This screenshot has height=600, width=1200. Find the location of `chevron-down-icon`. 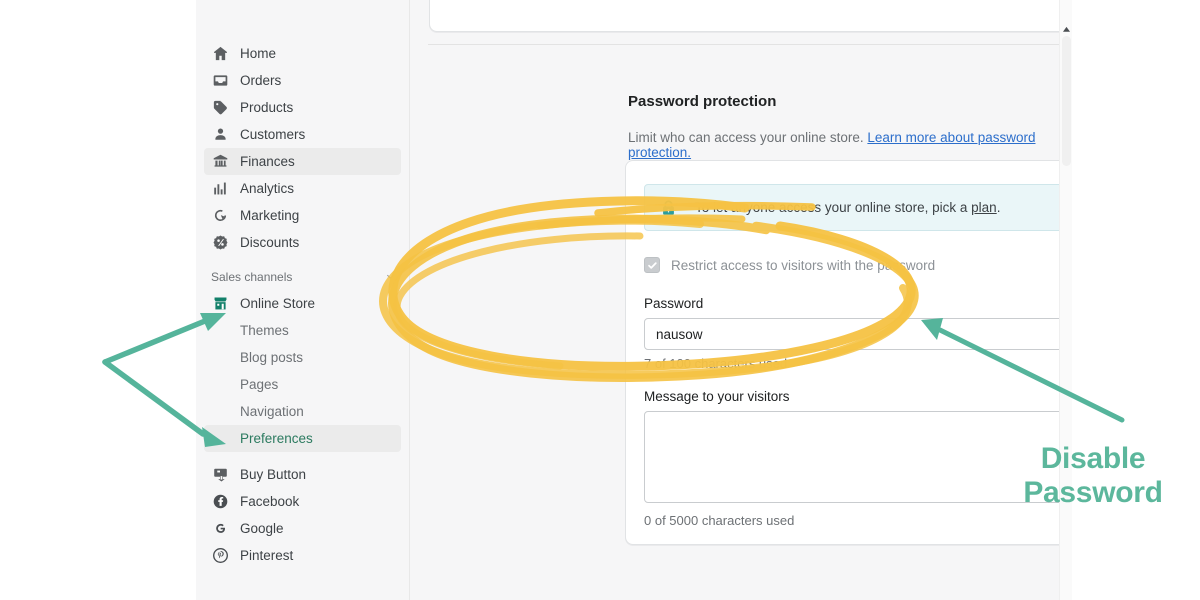

chevron-down-icon is located at coordinates (390, 277).